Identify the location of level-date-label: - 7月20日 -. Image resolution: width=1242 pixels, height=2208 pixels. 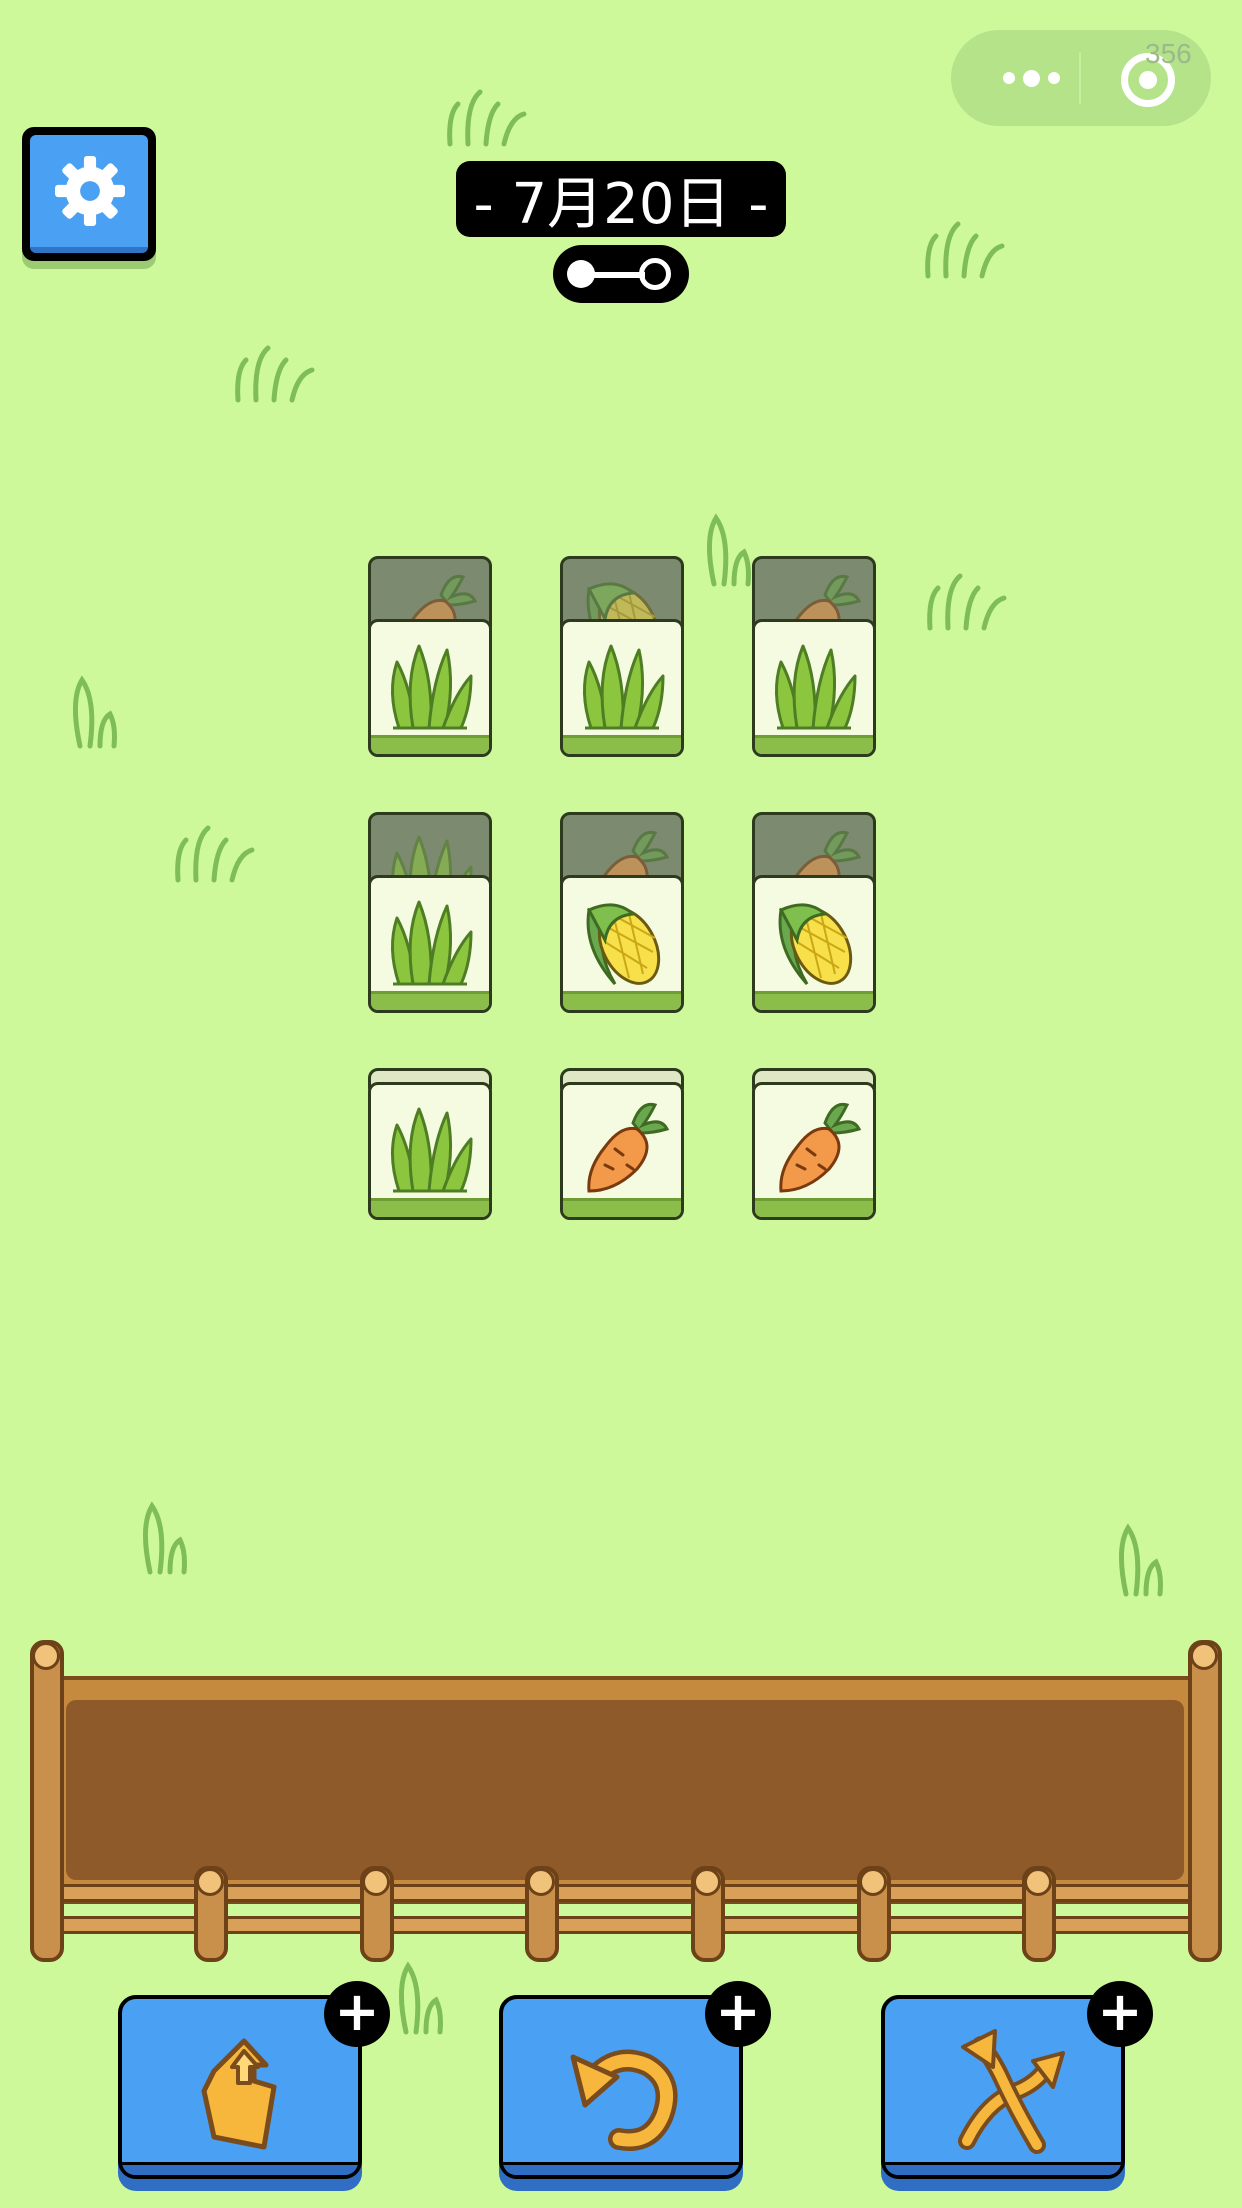
(621, 199).